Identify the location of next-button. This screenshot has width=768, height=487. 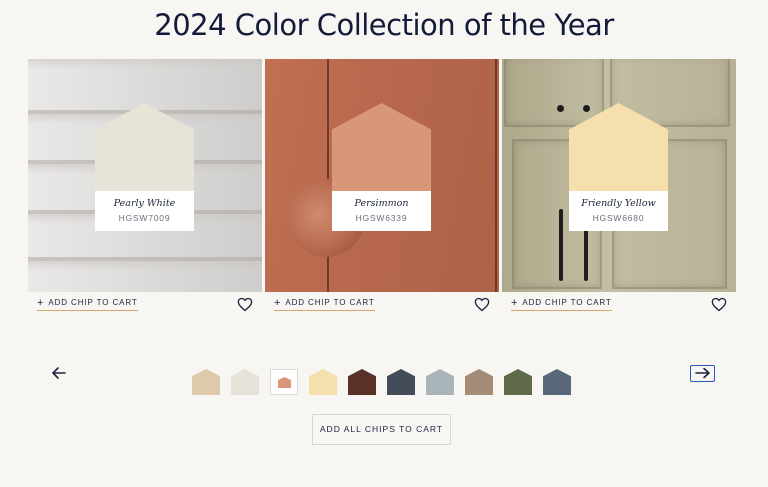
(702, 373).